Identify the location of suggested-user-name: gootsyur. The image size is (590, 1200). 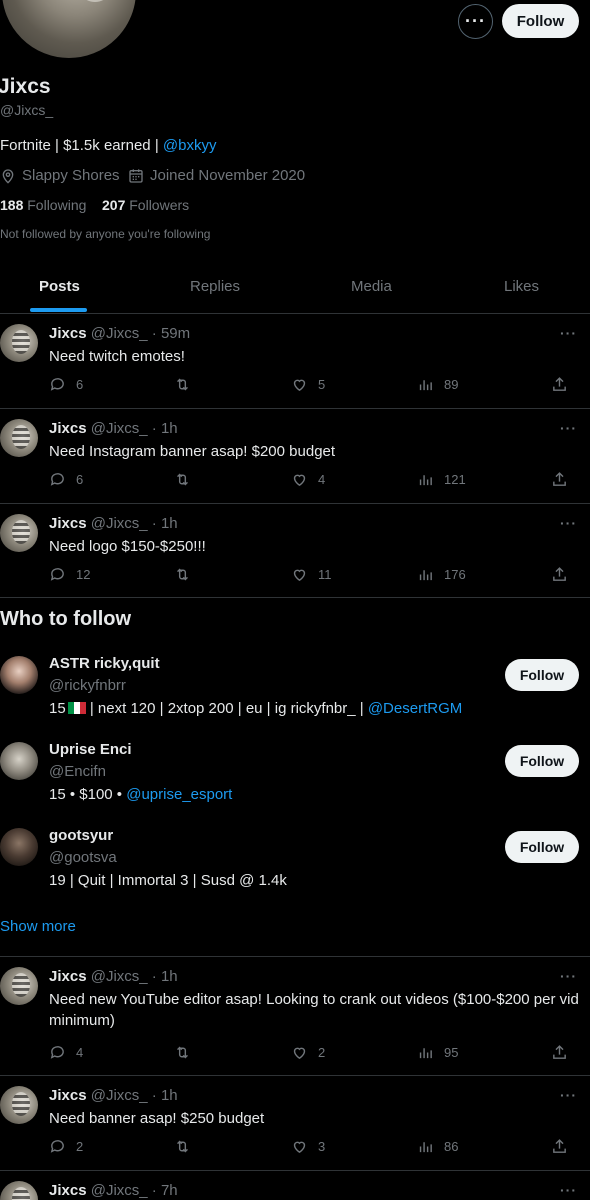
(81, 835).